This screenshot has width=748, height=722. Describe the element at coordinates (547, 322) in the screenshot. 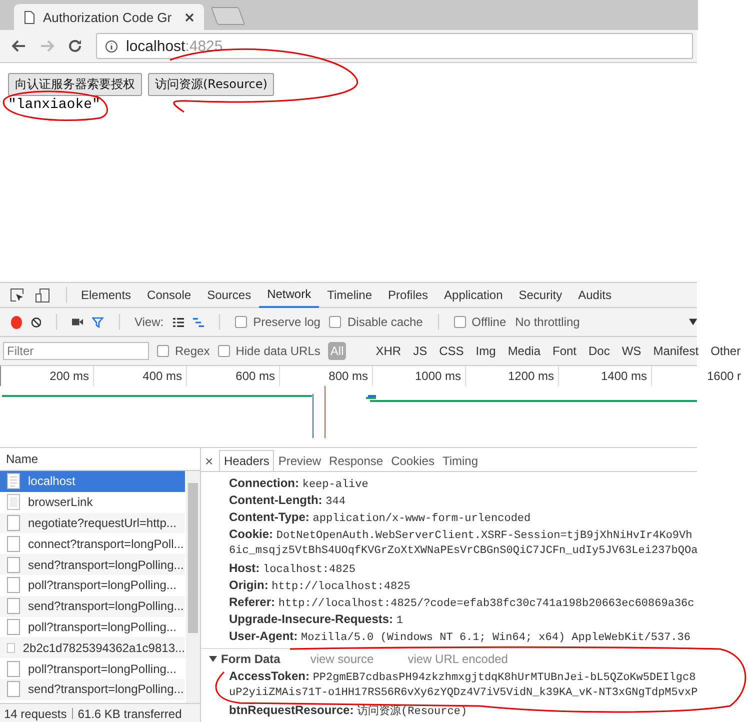

I see `throttling-dropdown: No throttling` at that location.